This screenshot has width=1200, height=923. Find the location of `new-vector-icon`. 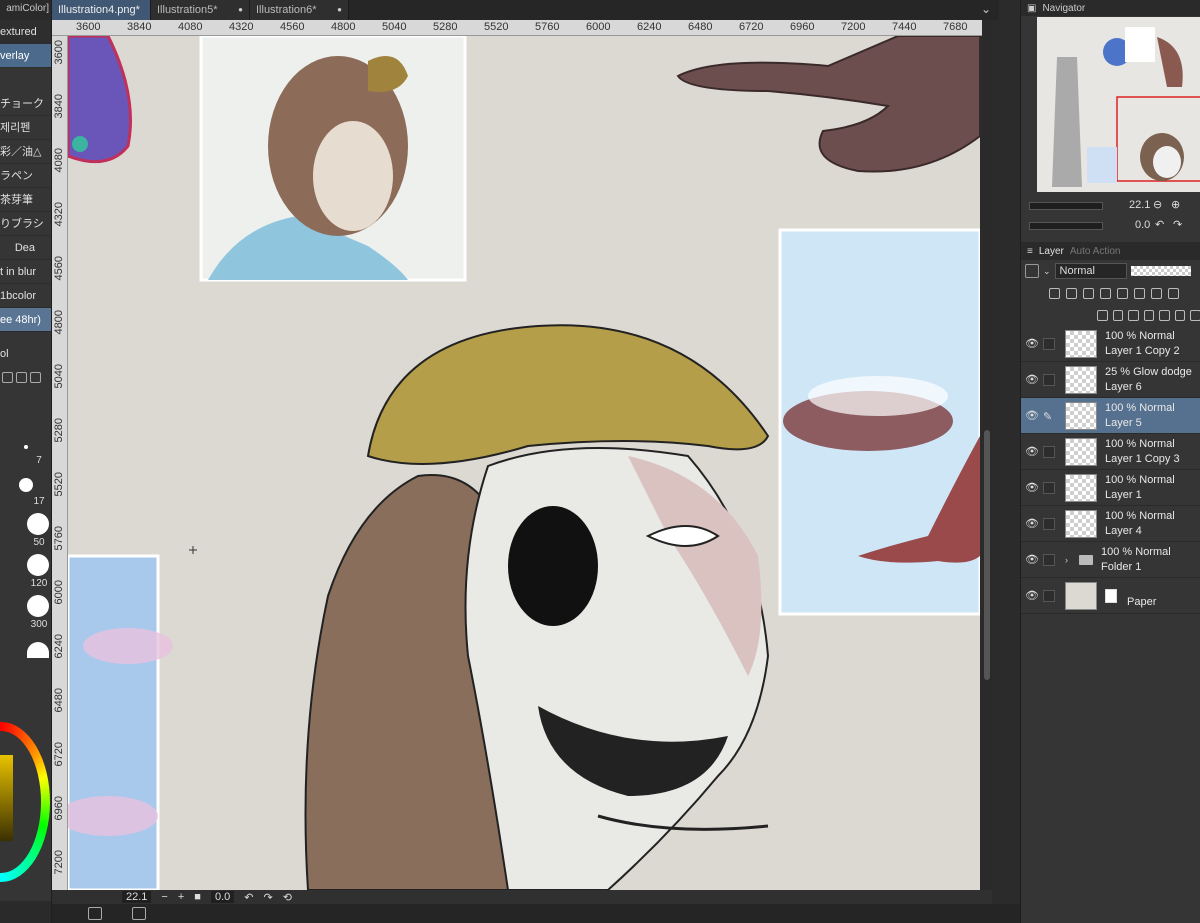

new-vector-icon is located at coordinates (1118, 315).